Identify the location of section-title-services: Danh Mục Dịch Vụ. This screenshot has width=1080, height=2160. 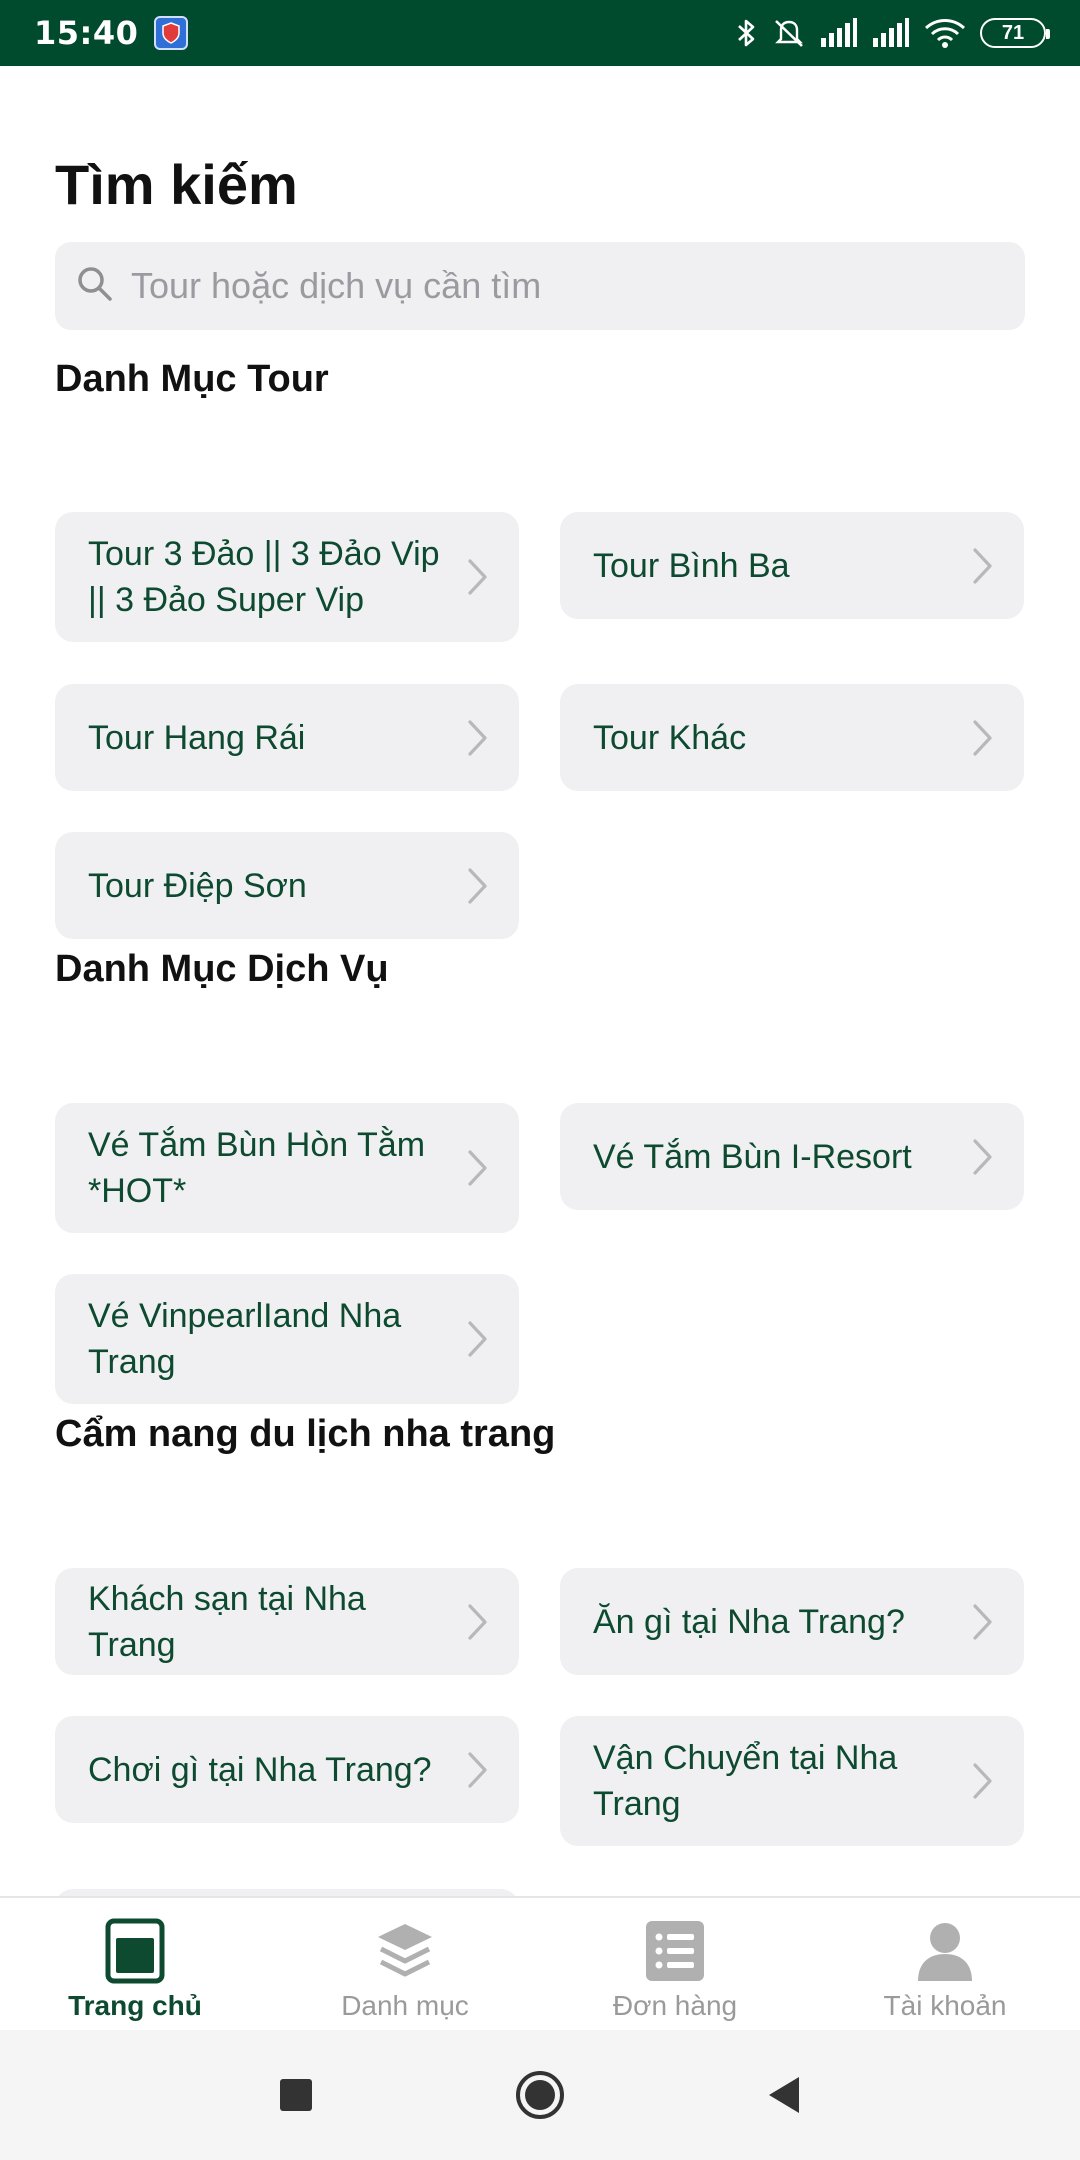
(222, 969).